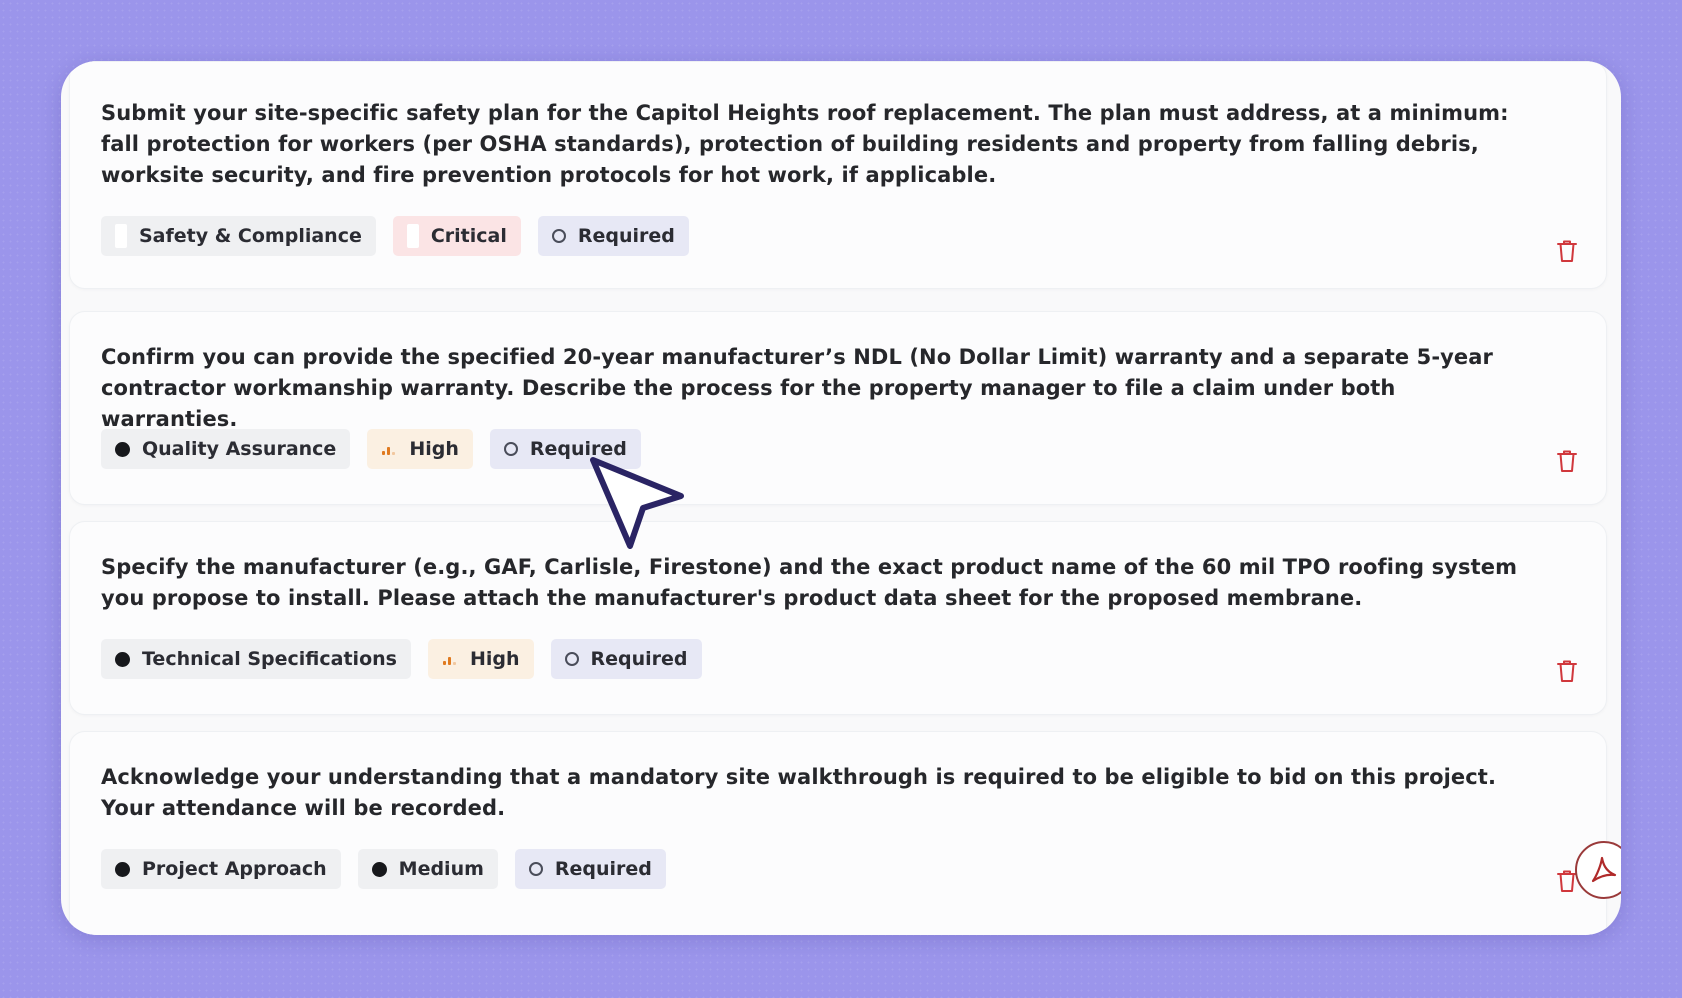 The height and width of the screenshot is (998, 1682). I want to click on category-tag: Quality Assurance, so click(226, 449).